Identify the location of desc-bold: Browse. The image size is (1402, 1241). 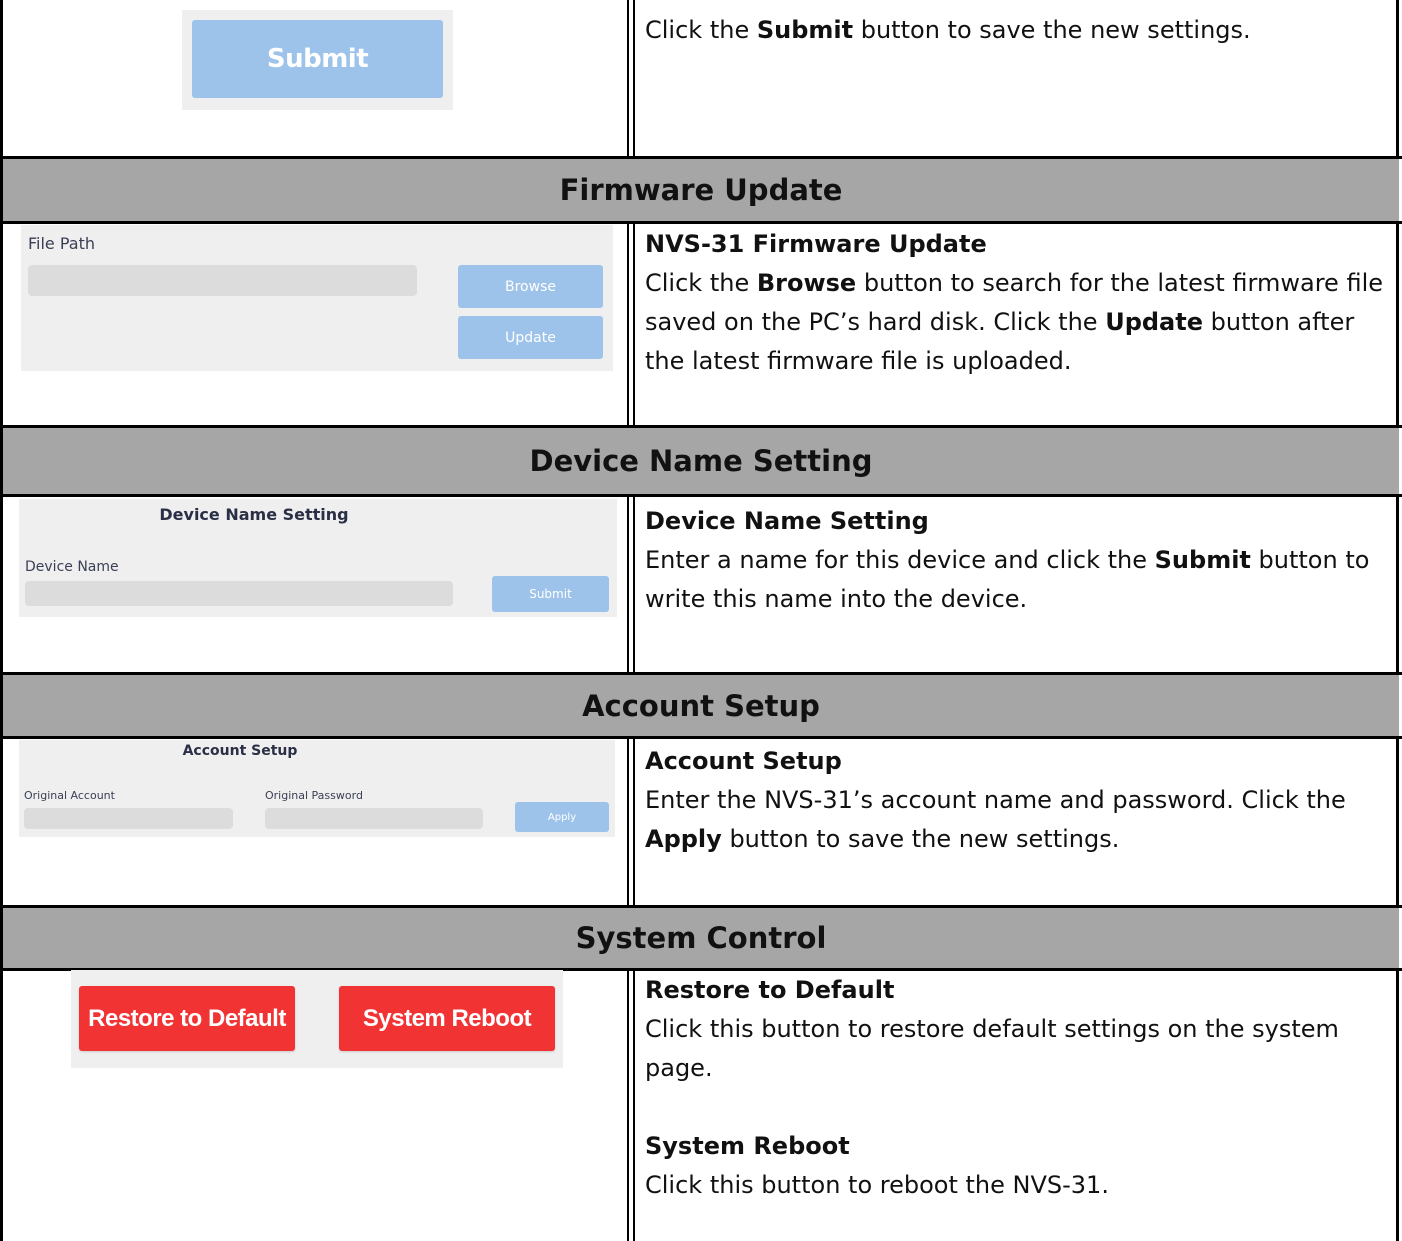
(806, 283).